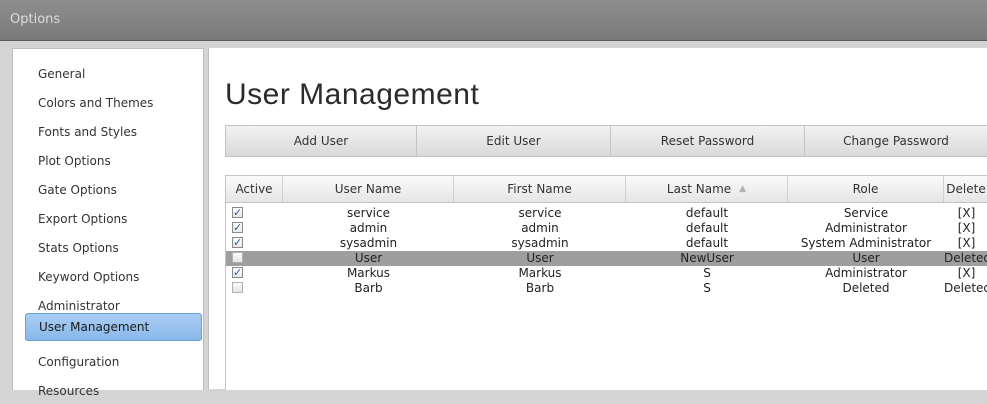 The width and height of the screenshot is (987, 404). Describe the element at coordinates (606, 258) in the screenshot. I see `table-row: User User NewUser User Deleted` at that location.